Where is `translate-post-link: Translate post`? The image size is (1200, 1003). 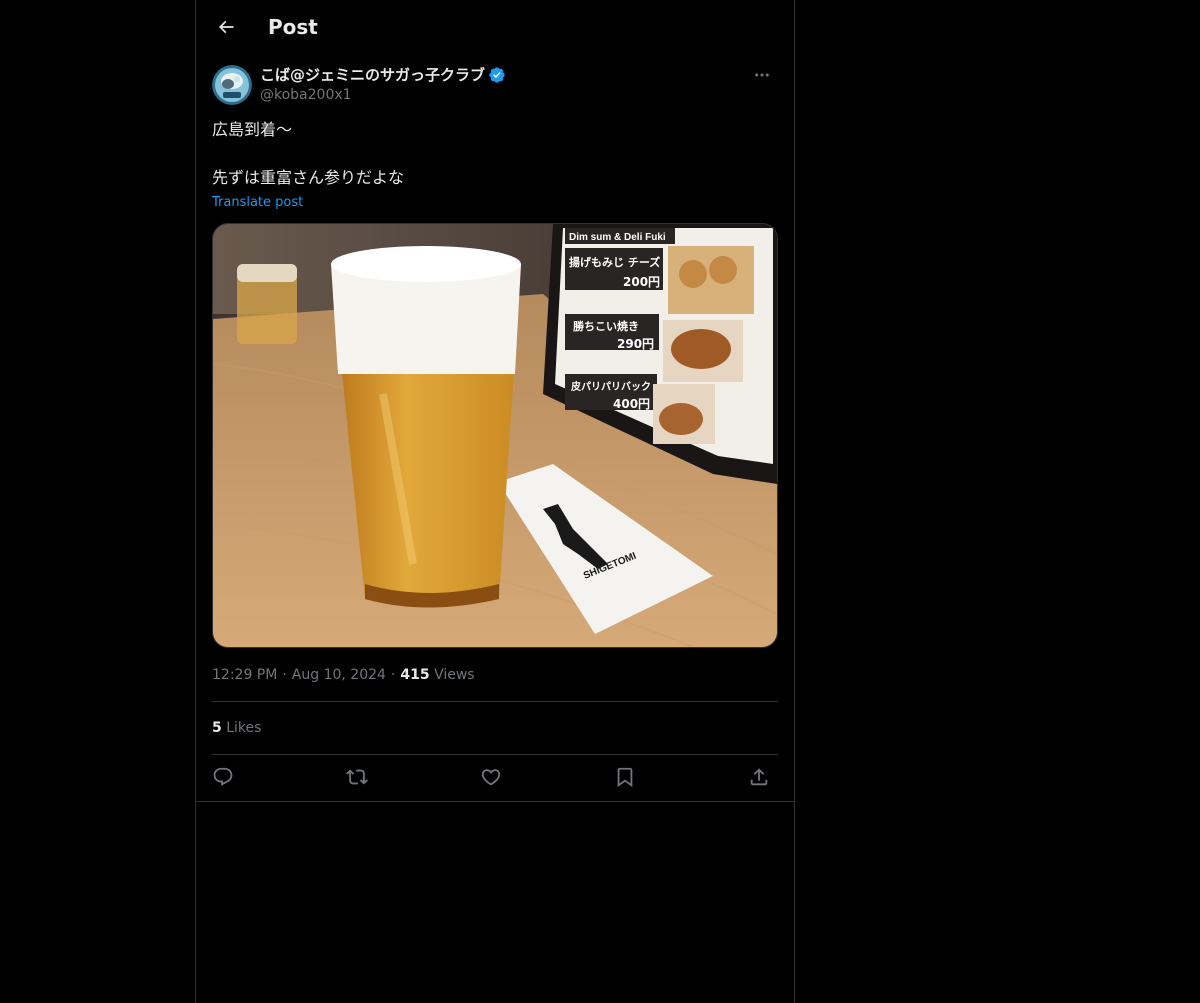 translate-post-link: Translate post is located at coordinates (257, 203).